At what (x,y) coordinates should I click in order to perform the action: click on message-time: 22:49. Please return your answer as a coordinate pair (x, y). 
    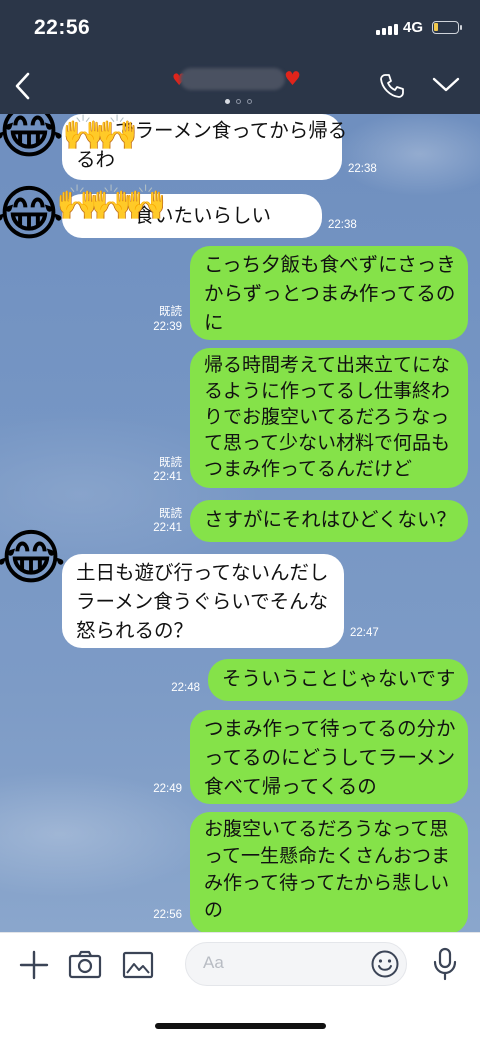
    Looking at the image, I should click on (167, 789).